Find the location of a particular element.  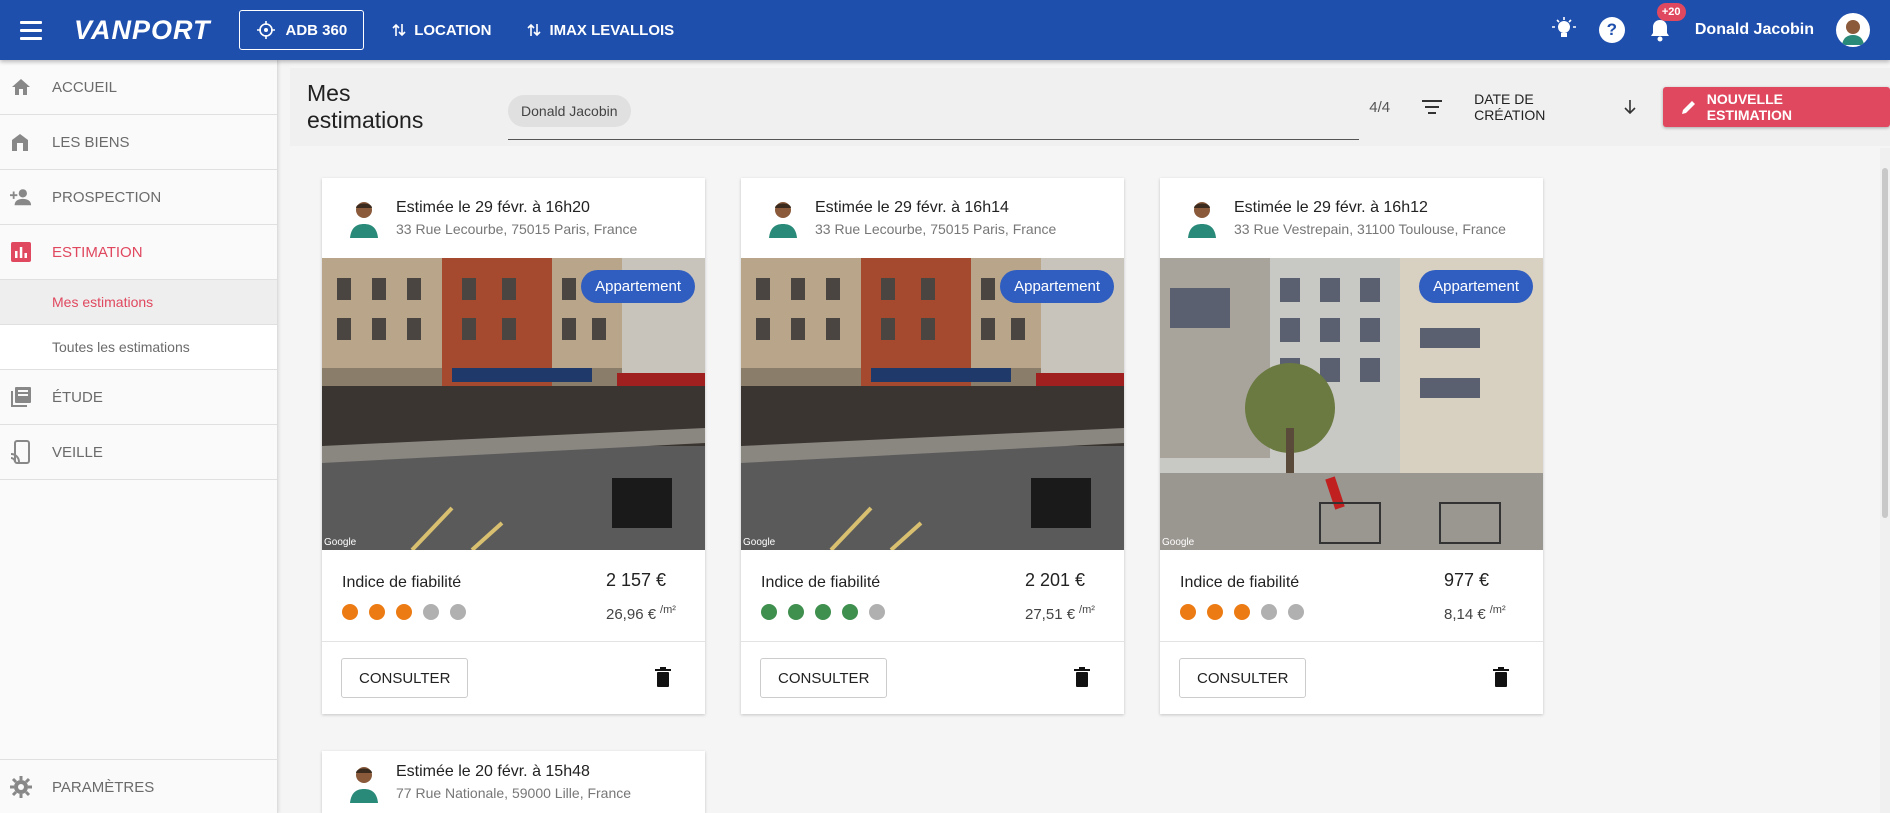

sidebar-item-label: VEILLE is located at coordinates (77, 452).